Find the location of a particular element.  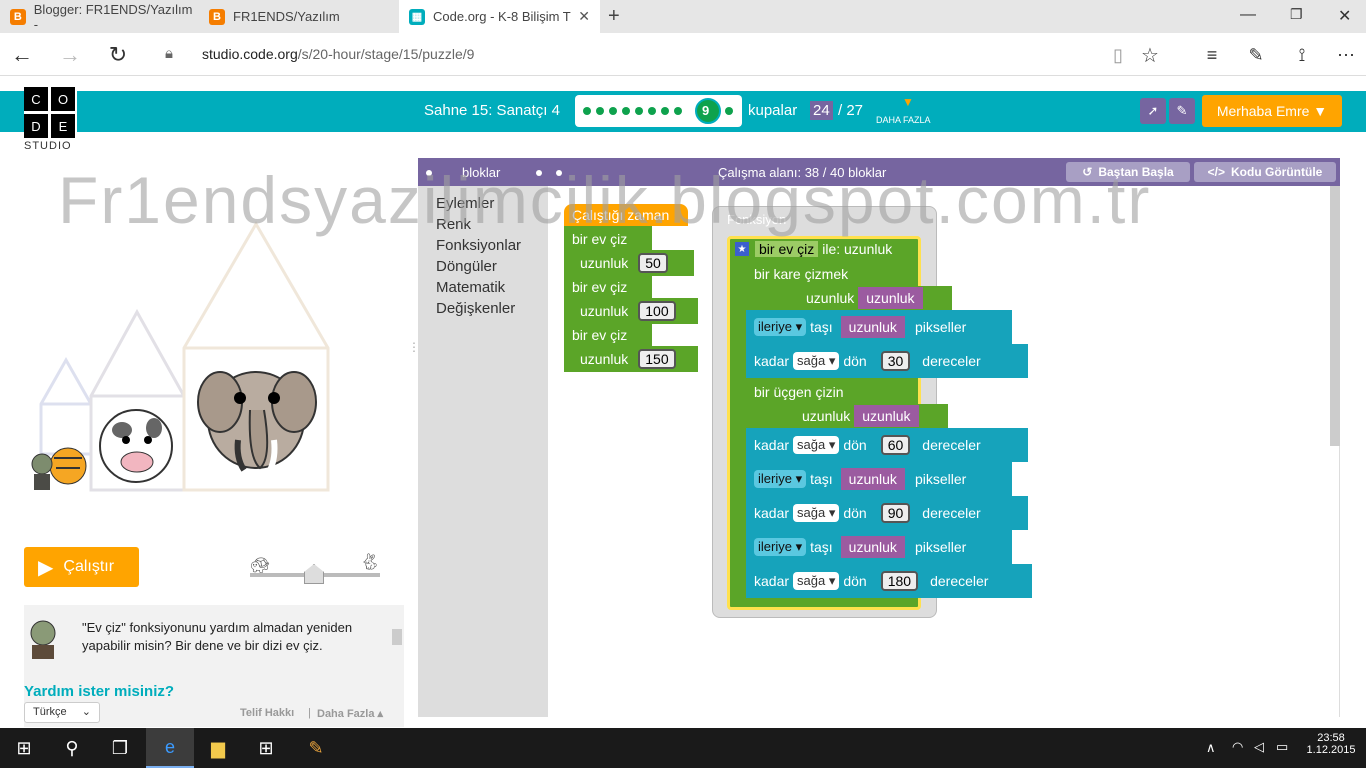

favorite-star-icon: ☆ is located at coordinates (1150, 55).